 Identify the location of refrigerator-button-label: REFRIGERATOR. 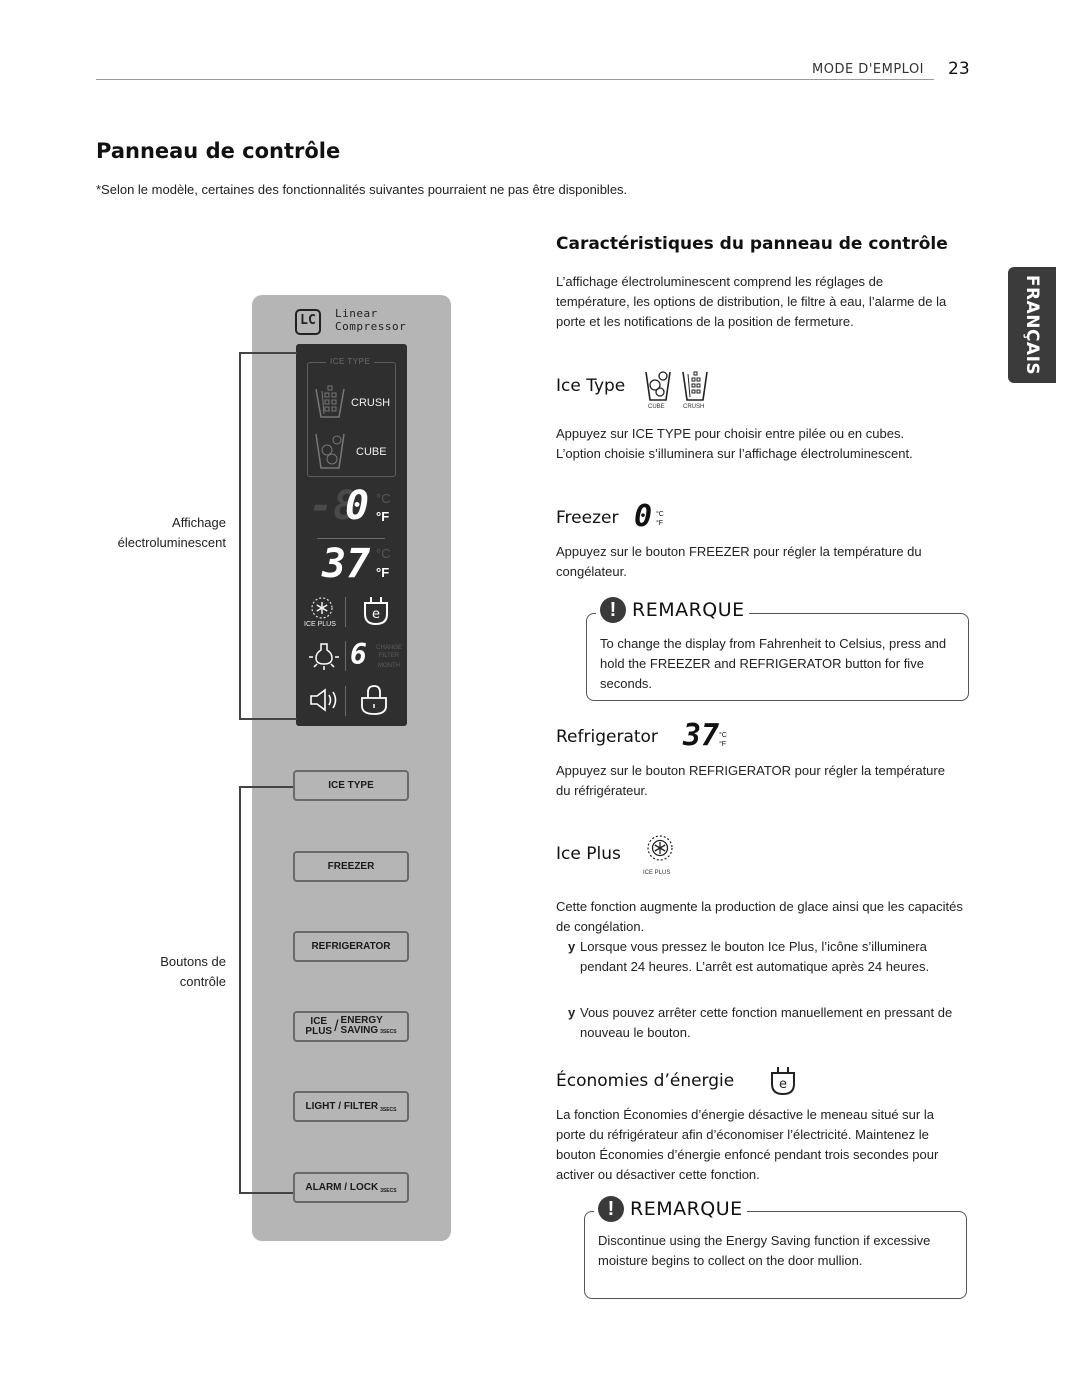
(351, 946).